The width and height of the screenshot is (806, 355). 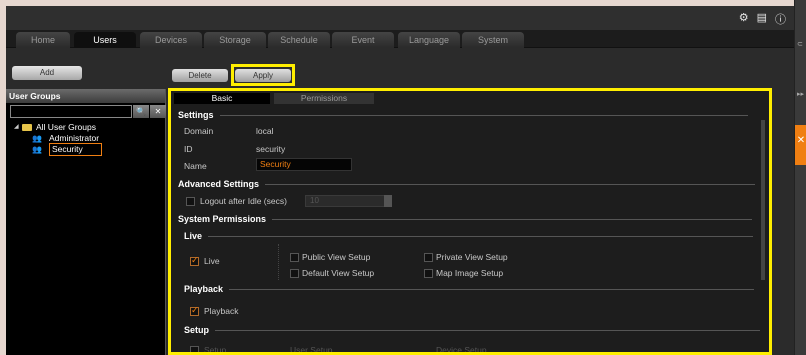 What do you see at coordinates (429, 40) in the screenshot?
I see `nav-tab-language: Language` at bounding box center [429, 40].